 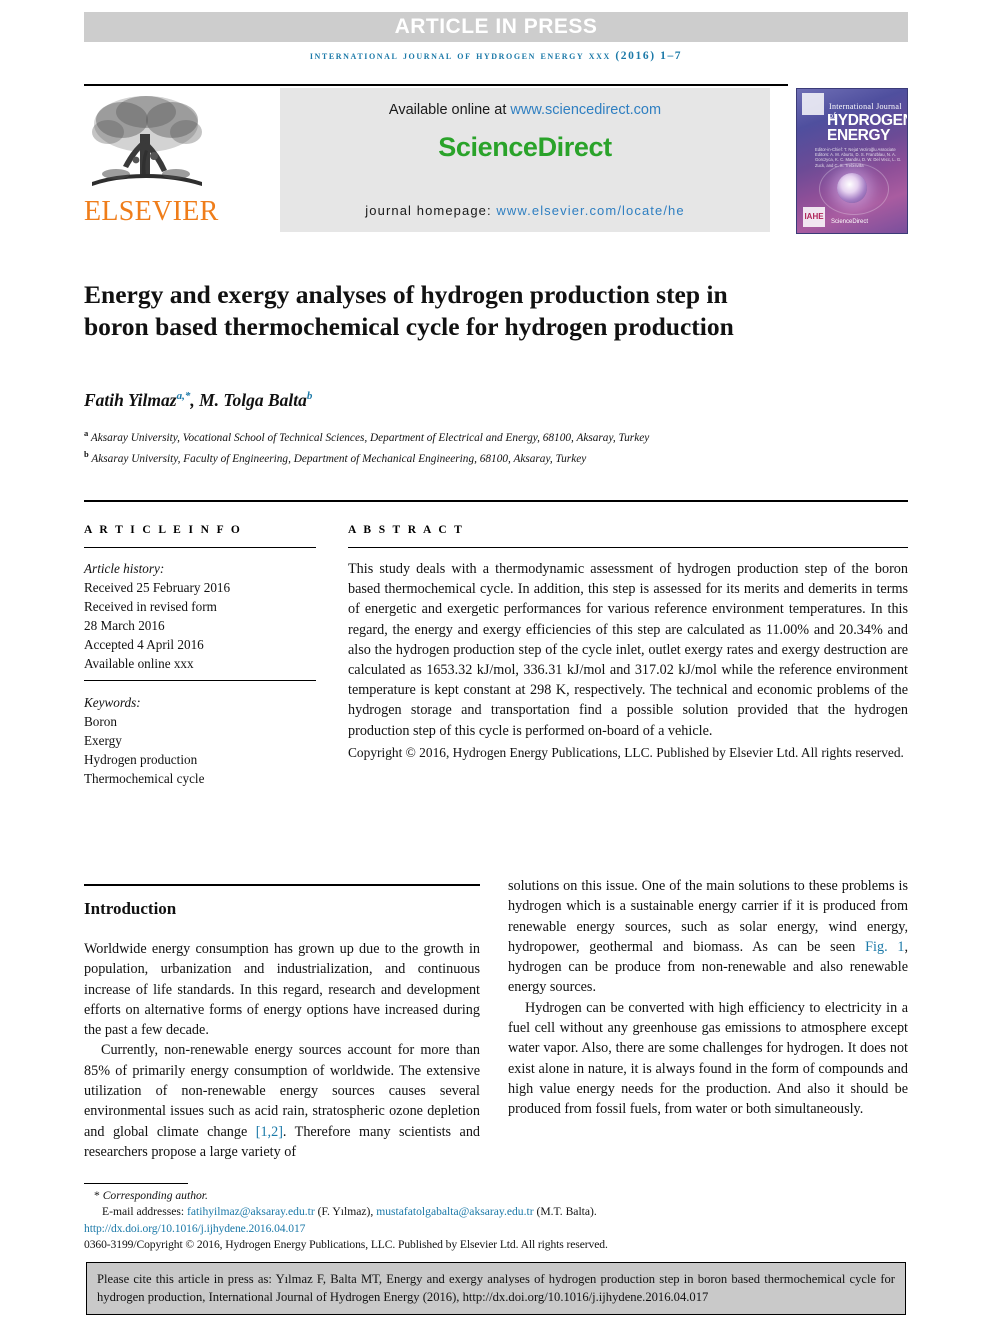 I want to click on sciencedirect-word-science: Science, so click(x=488, y=147).